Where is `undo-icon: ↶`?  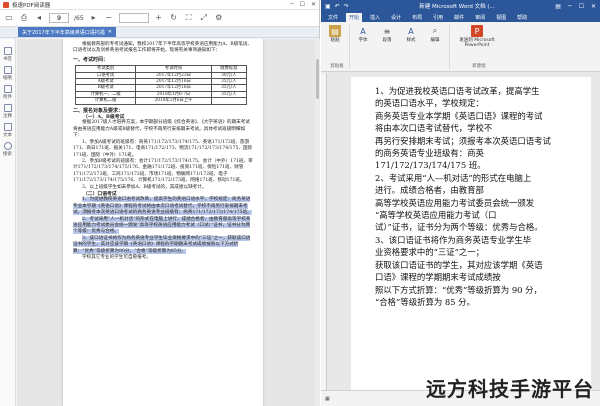
undo-icon: ↶ is located at coordinates (337, 6).